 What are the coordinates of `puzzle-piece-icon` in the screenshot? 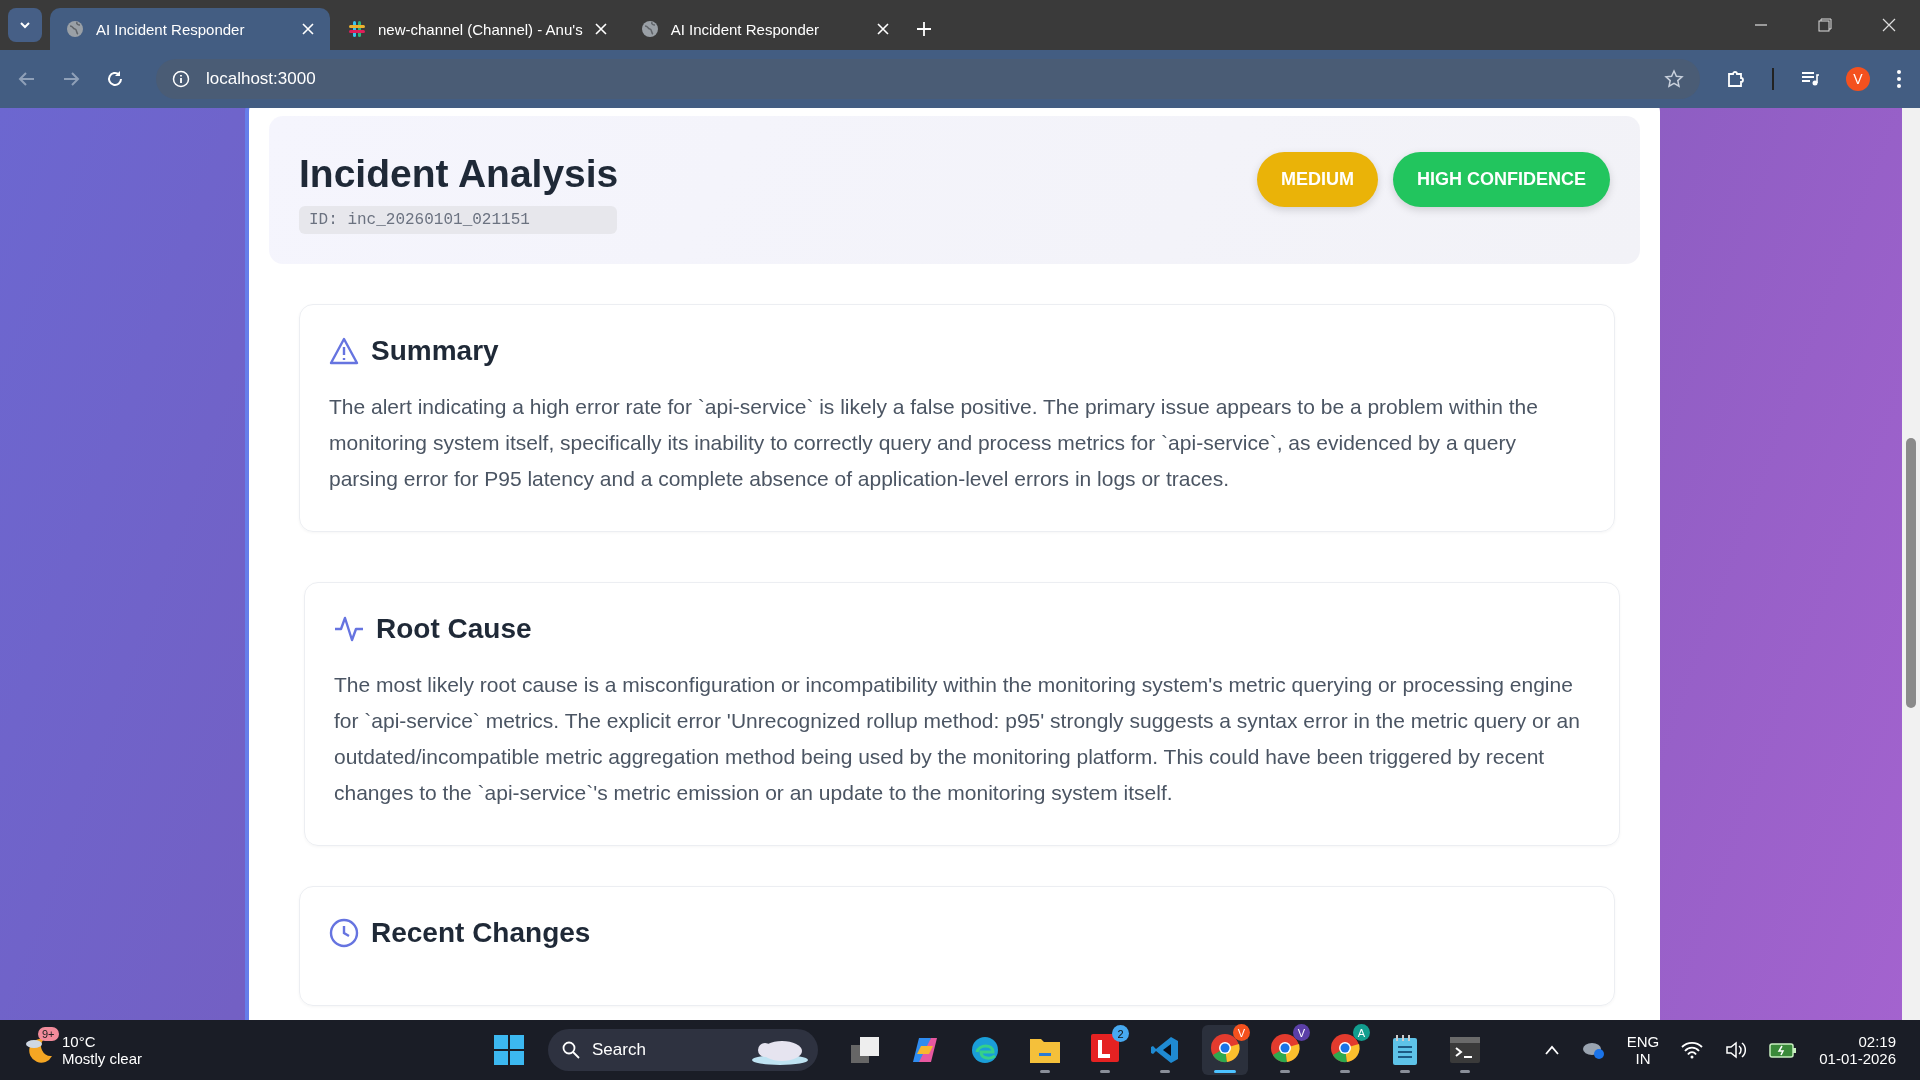 It's located at (1736, 79).